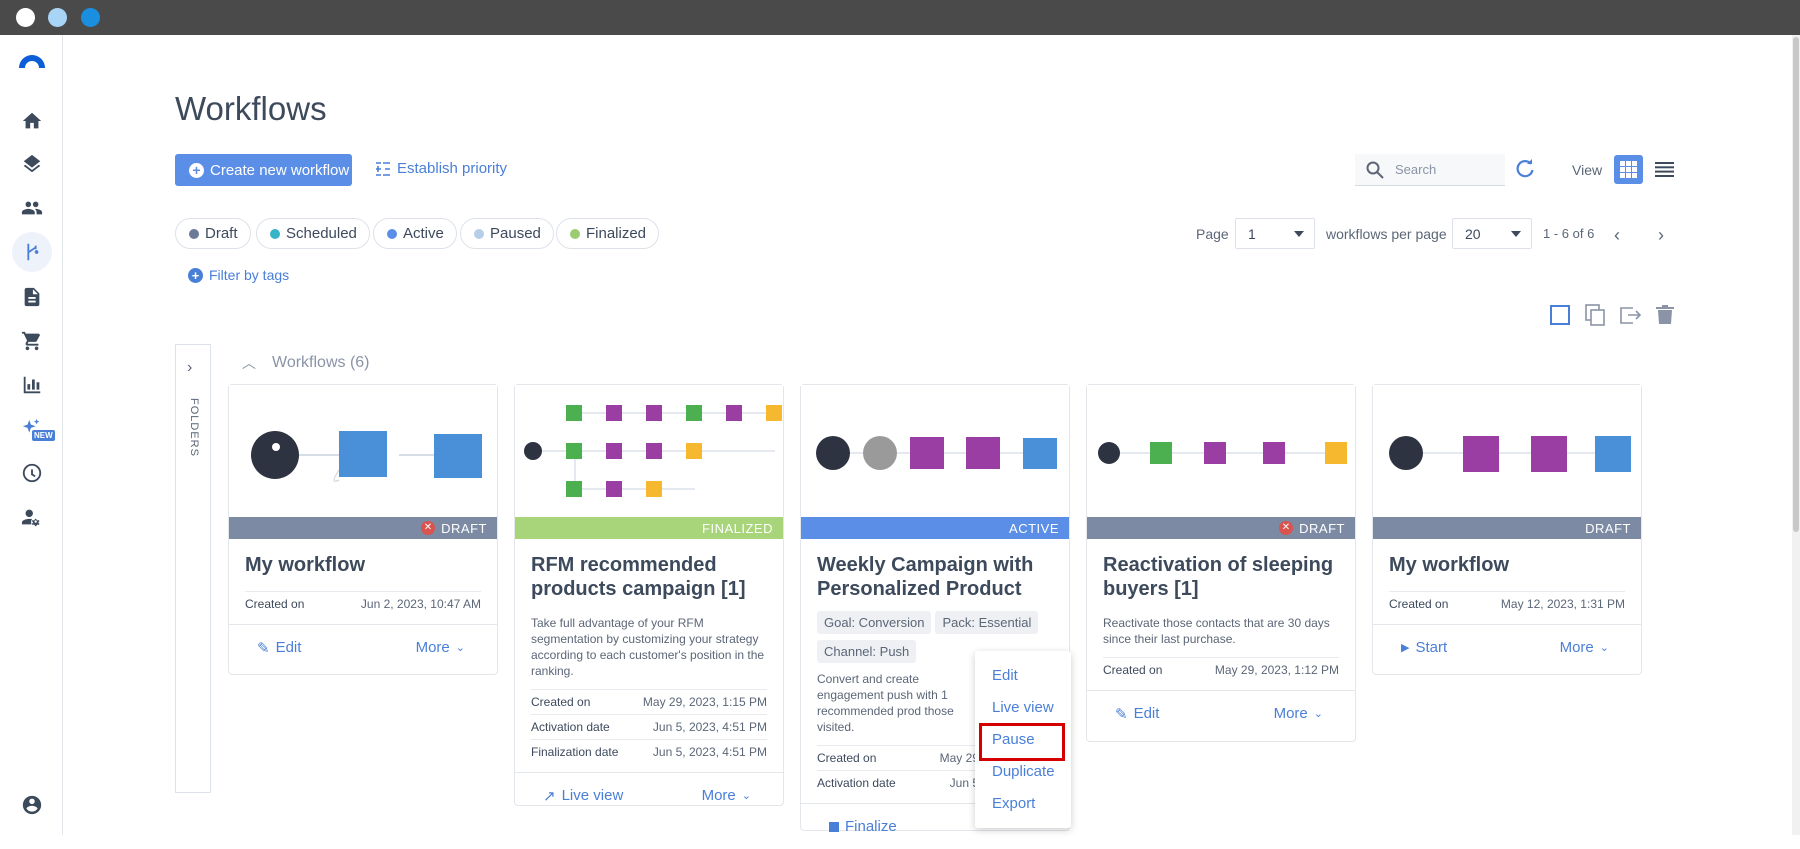 The height and width of the screenshot is (849, 1800). What do you see at coordinates (1617, 235) in the screenshot?
I see `prev-page-icon: ‹` at bounding box center [1617, 235].